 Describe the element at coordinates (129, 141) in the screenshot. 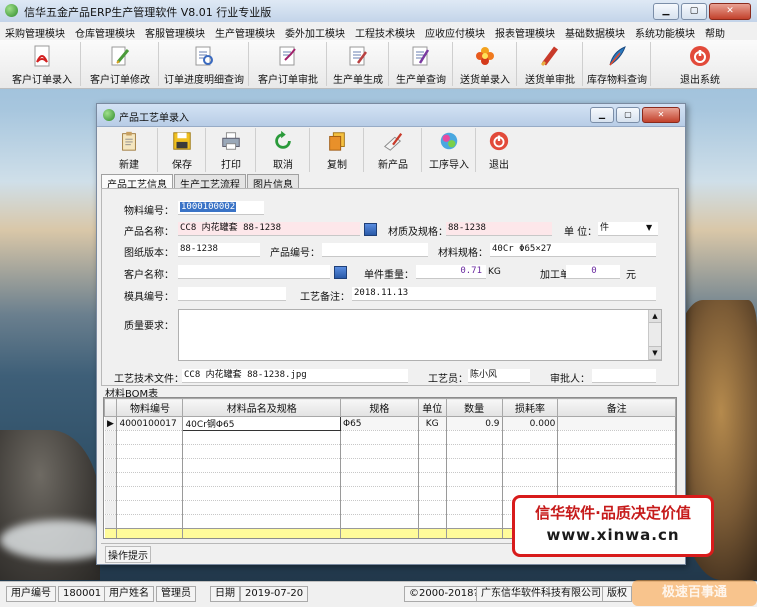

I see `clipboard-icon` at that location.